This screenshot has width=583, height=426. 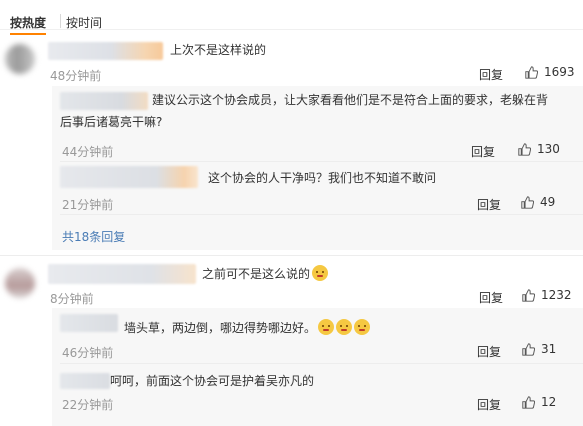 I want to click on like-button: 1693, so click(x=550, y=72).